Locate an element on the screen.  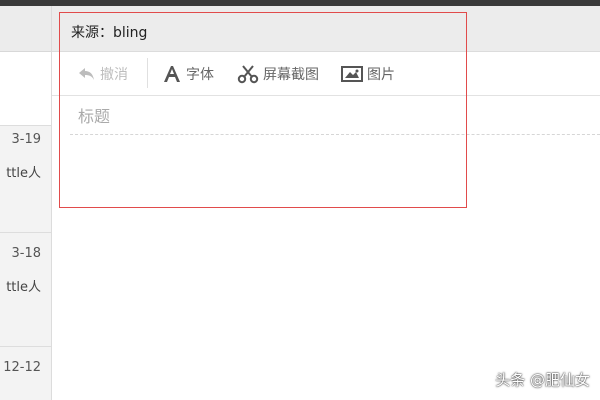
watermark: 头条 @肥仙女 is located at coordinates (542, 380).